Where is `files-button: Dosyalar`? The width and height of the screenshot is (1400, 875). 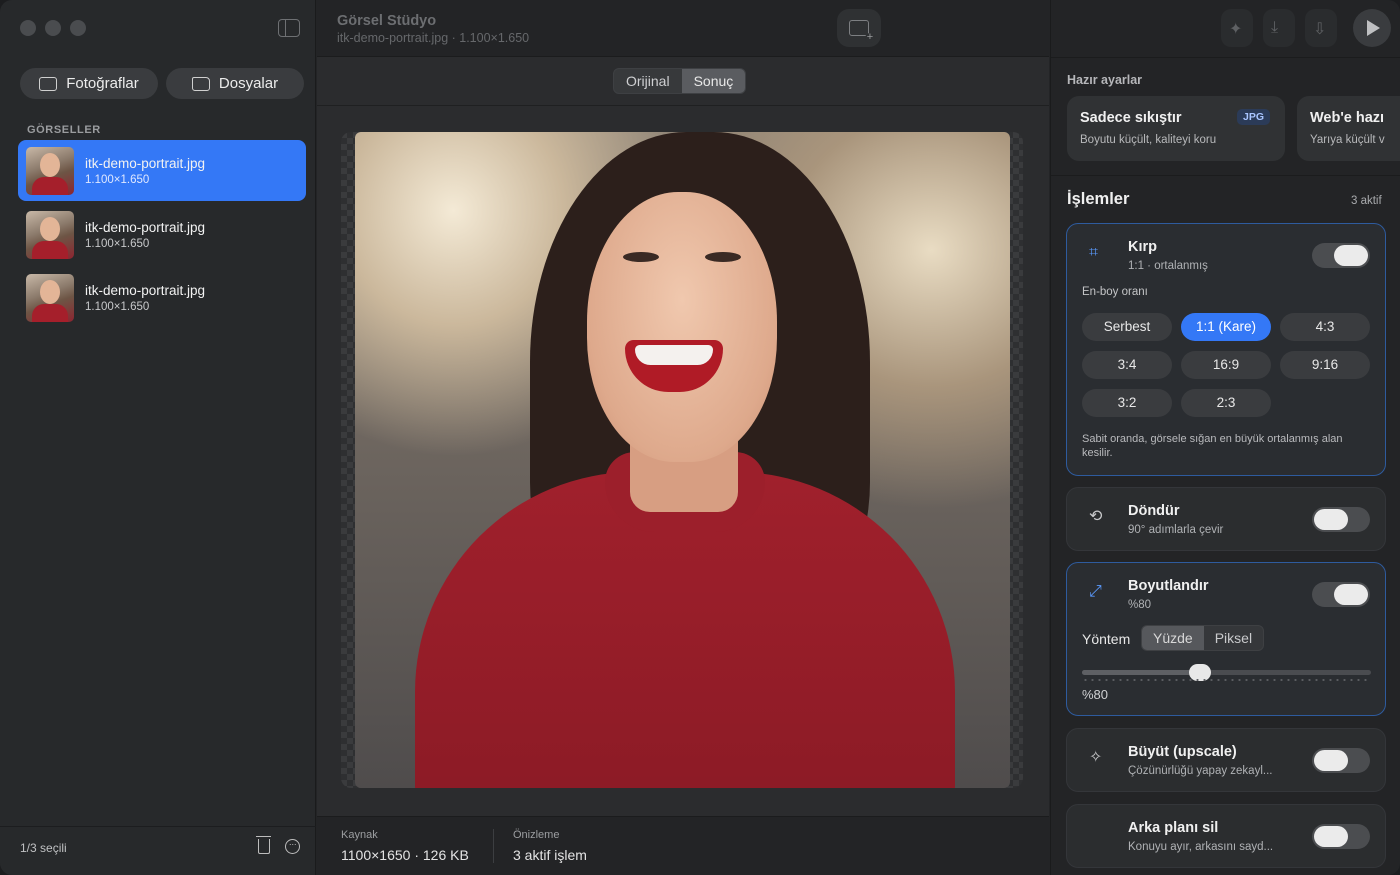
files-button: Dosyalar is located at coordinates (235, 83).